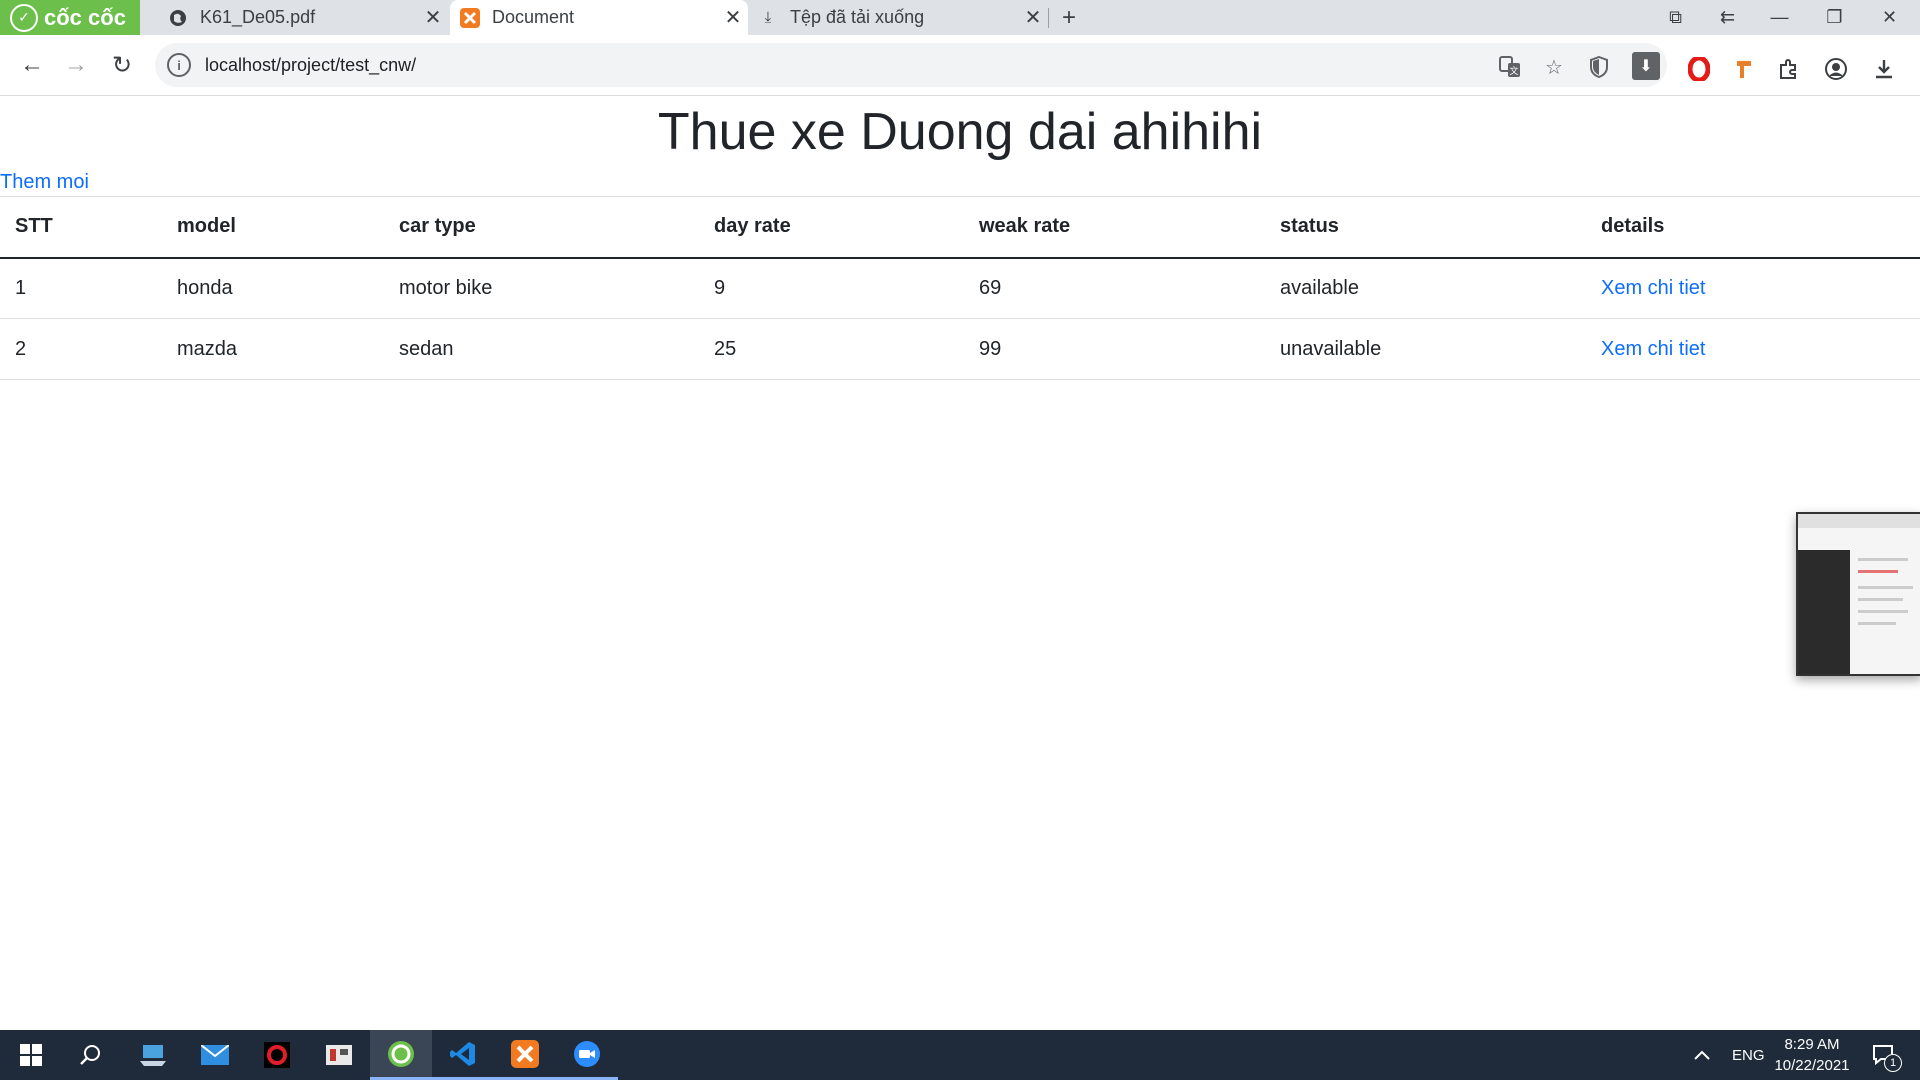 This screenshot has height=1080, width=1920. What do you see at coordinates (76, 65) in the screenshot?
I see `forward-button: →` at bounding box center [76, 65].